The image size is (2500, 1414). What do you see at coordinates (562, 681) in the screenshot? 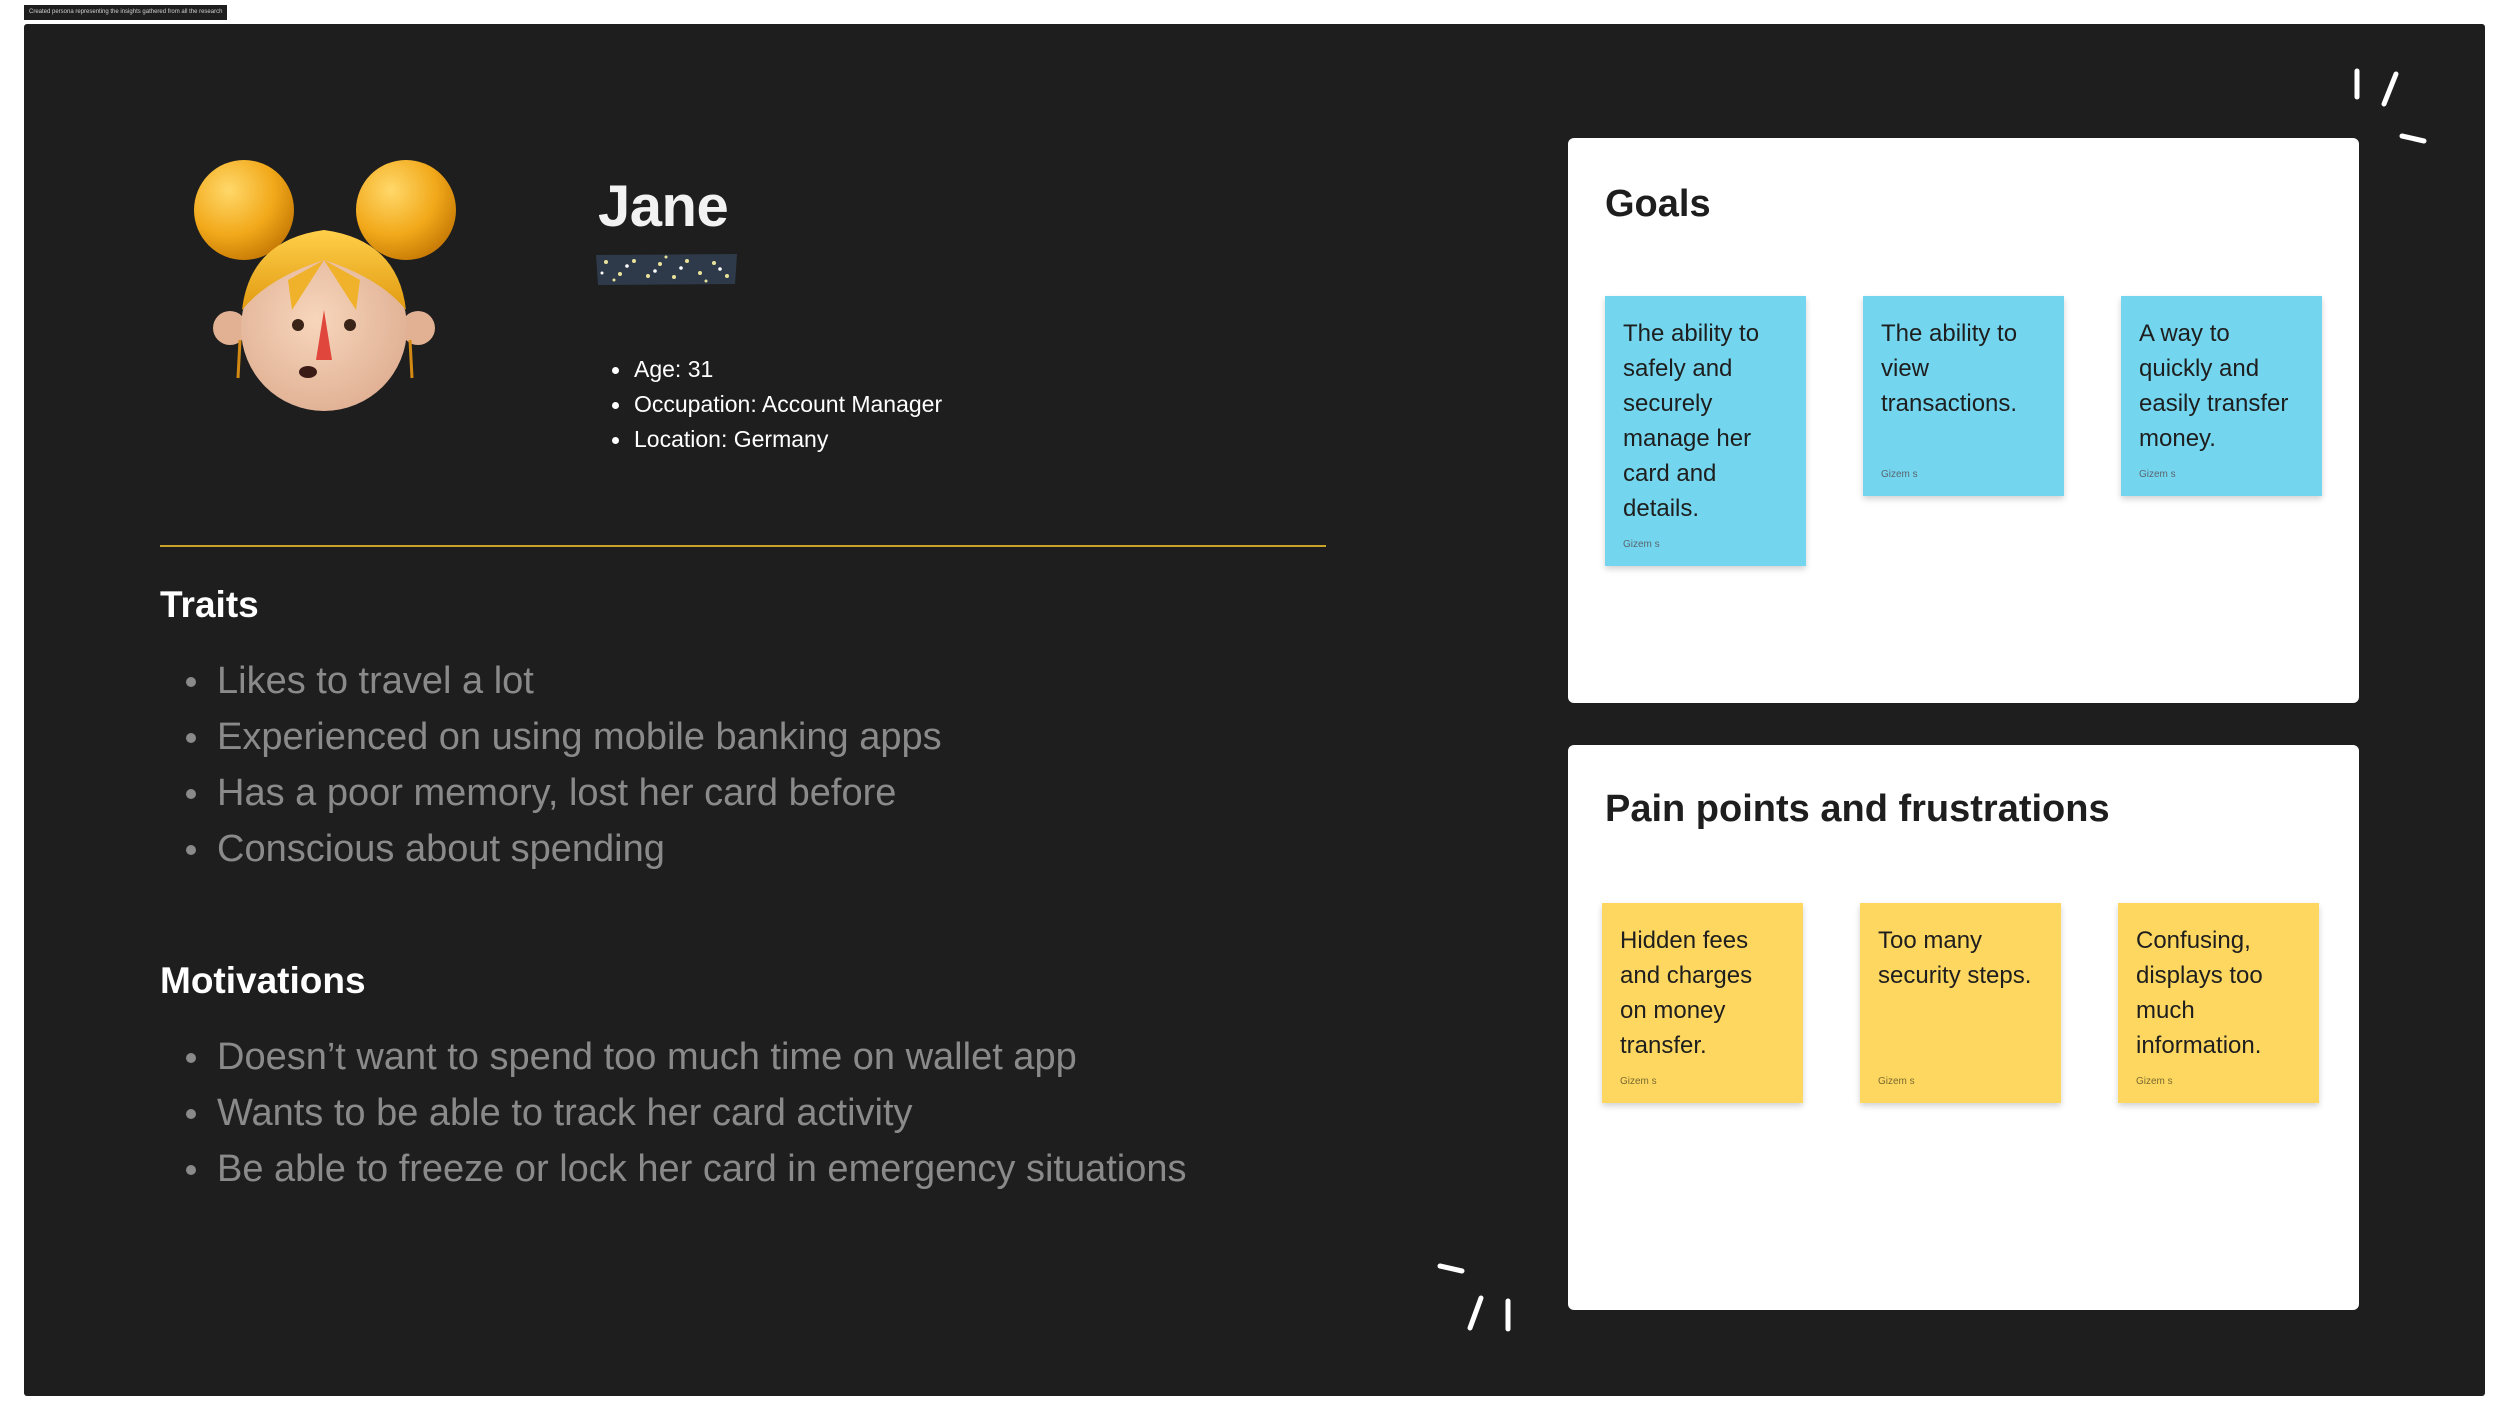
I see `list-item: Likes to travel a lot` at bounding box center [562, 681].